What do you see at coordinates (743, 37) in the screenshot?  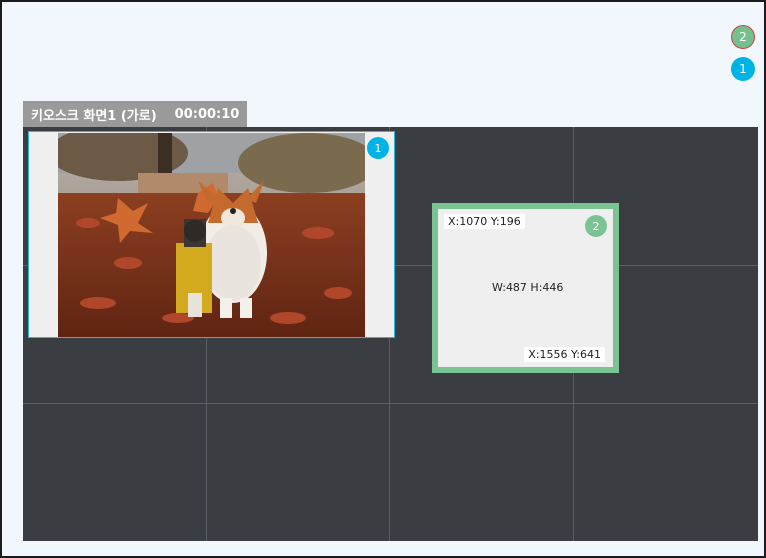 I see `layer-2-badge: 2` at bounding box center [743, 37].